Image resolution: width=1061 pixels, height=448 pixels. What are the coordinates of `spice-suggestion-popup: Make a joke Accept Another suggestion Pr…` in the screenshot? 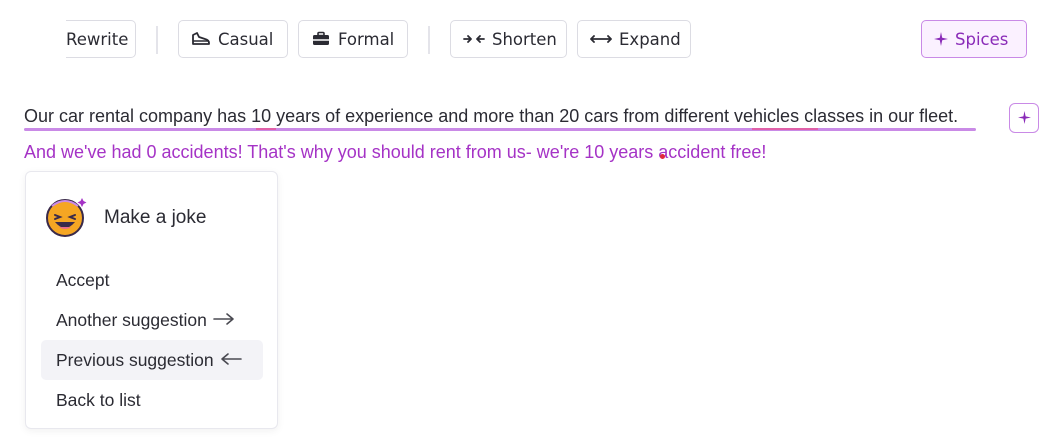 It's located at (151, 300).